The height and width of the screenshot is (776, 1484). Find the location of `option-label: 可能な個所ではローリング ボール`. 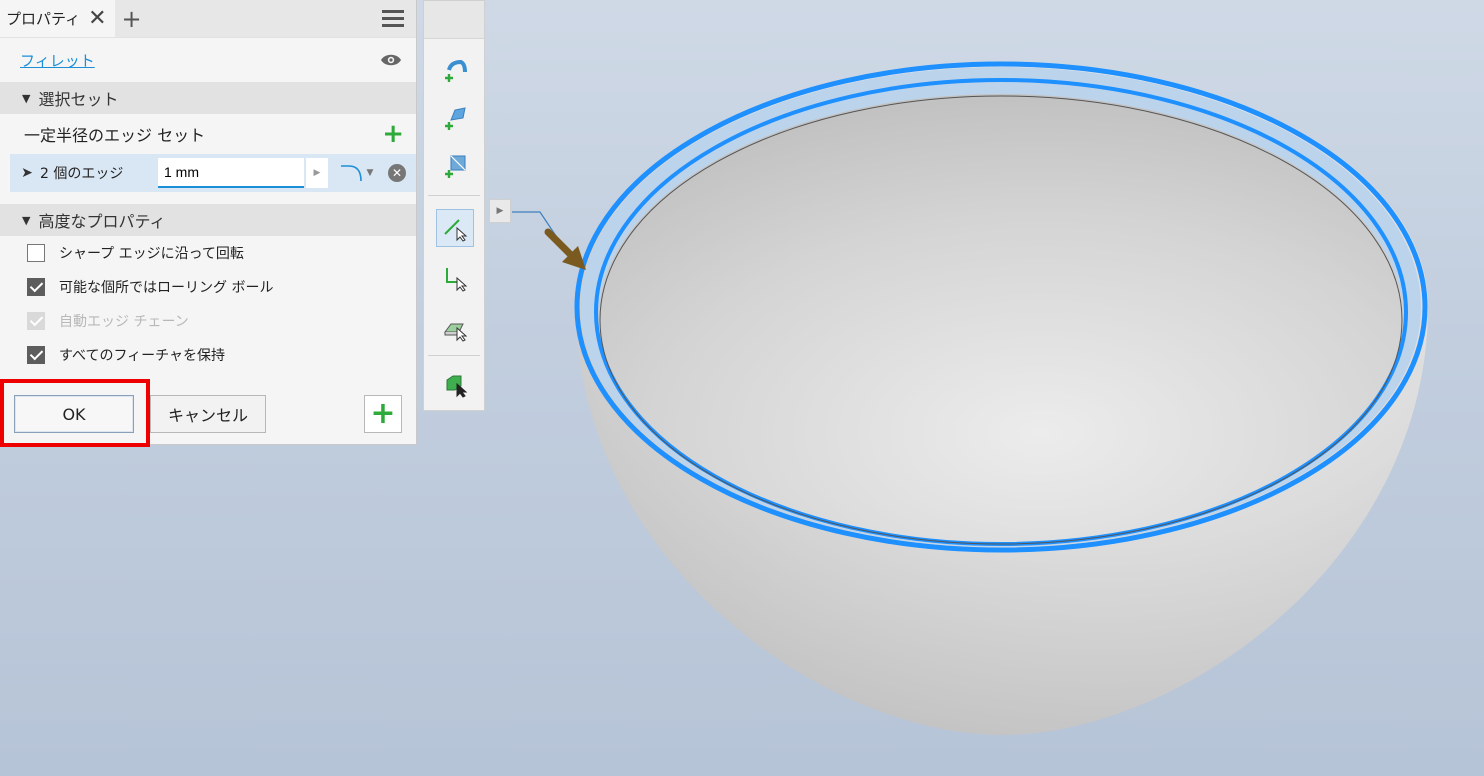

option-label: 可能な個所ではローリング ボール is located at coordinates (166, 288).